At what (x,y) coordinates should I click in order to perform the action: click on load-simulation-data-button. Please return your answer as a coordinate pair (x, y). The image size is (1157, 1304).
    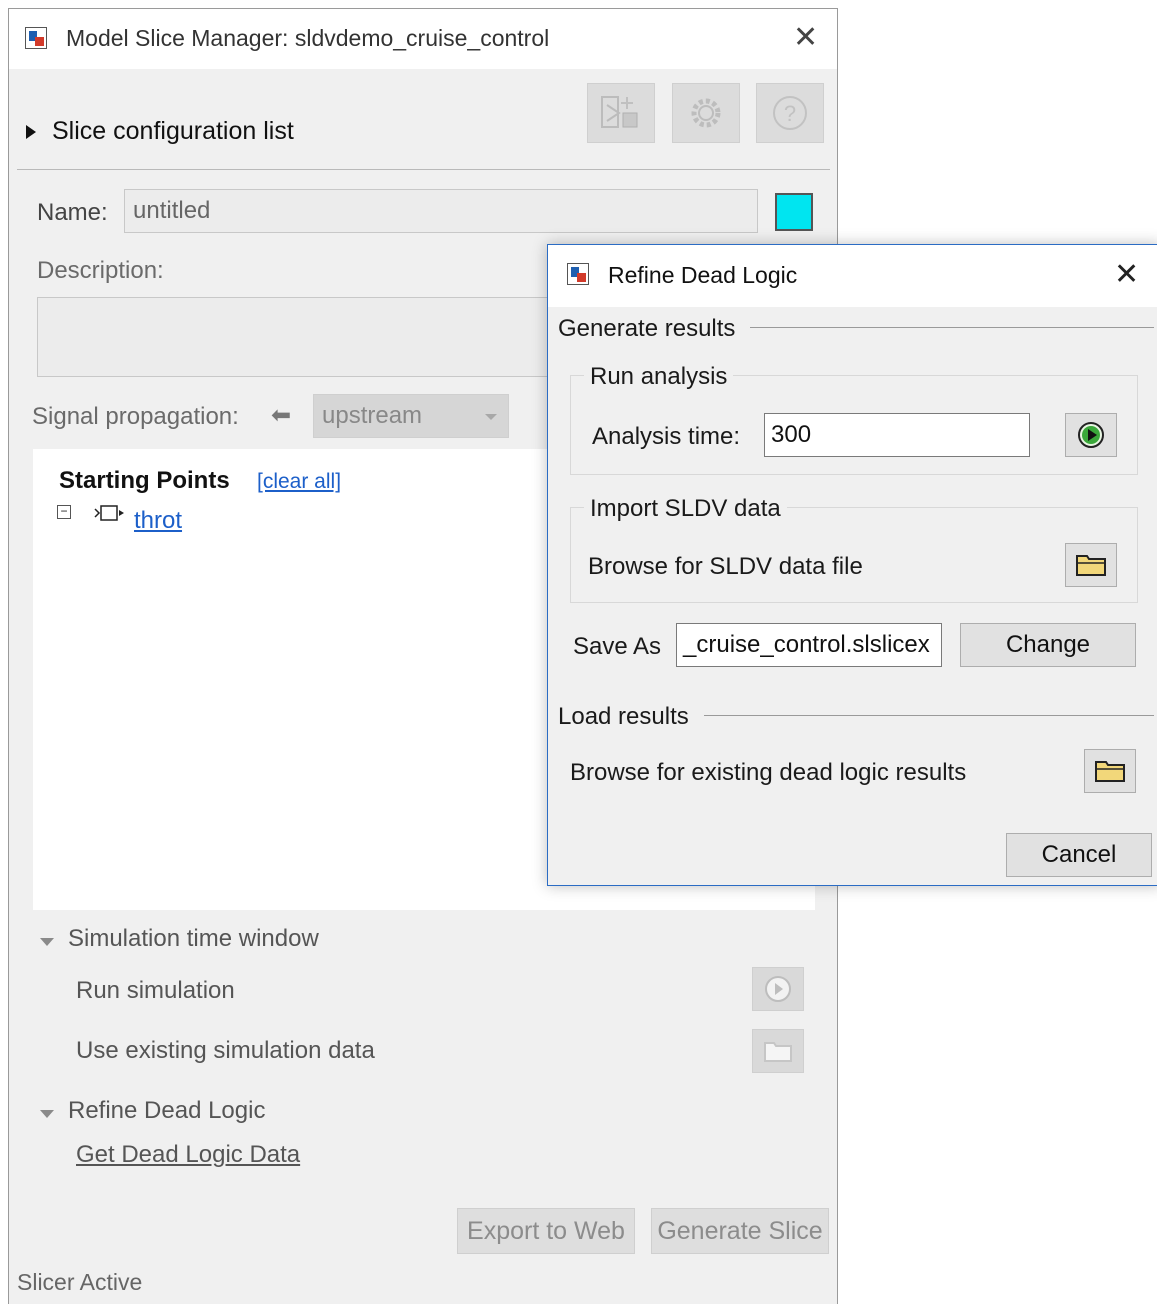
    Looking at the image, I should click on (778, 1051).